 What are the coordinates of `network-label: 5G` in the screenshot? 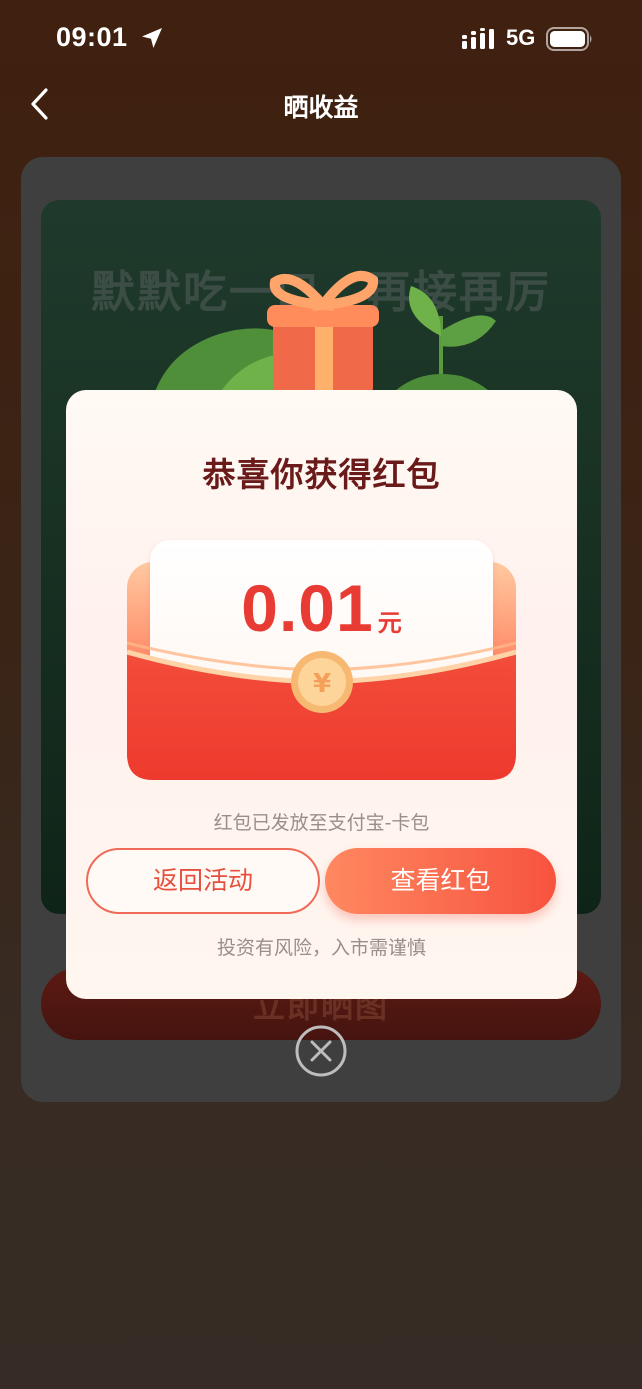 It's located at (521, 37).